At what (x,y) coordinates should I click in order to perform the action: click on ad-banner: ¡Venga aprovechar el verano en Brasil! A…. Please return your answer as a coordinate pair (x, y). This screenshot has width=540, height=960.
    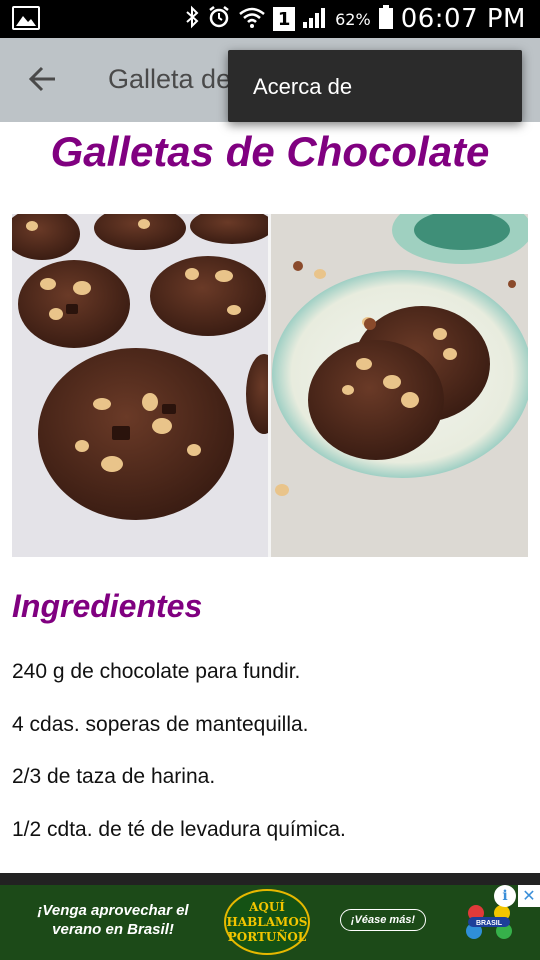
    Looking at the image, I should click on (270, 916).